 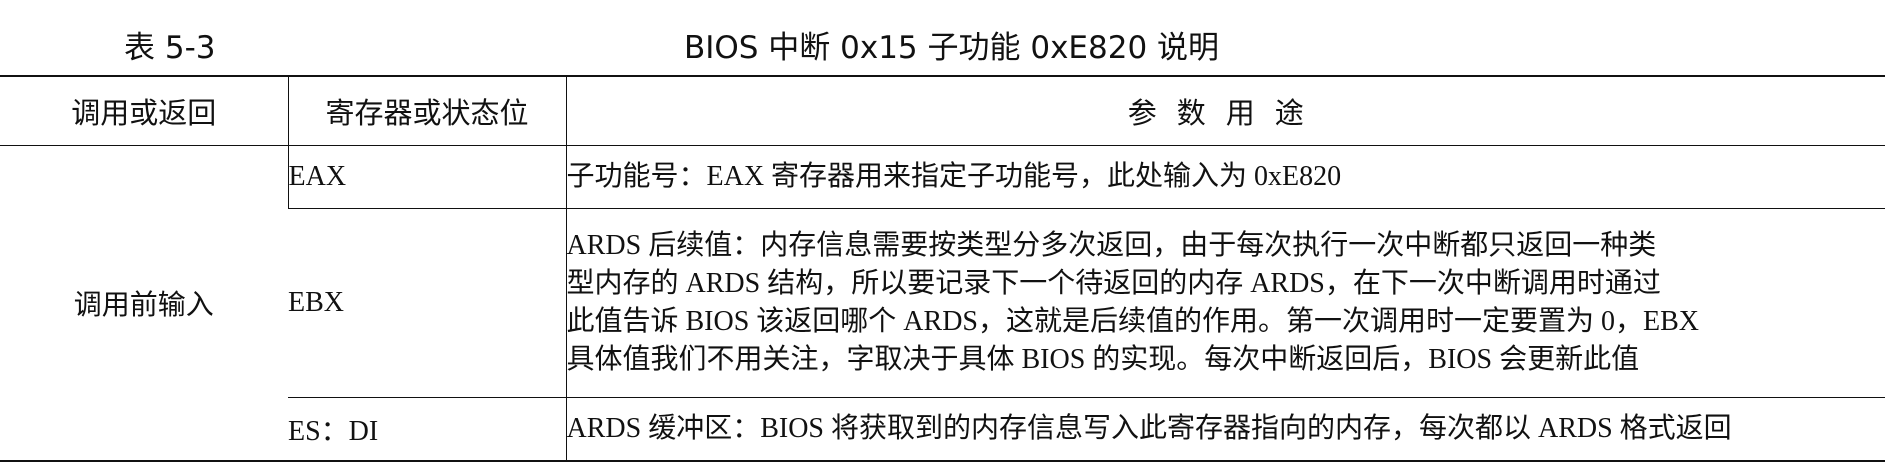 I want to click on call-group-cell: 调用前输入, so click(x=144, y=303).